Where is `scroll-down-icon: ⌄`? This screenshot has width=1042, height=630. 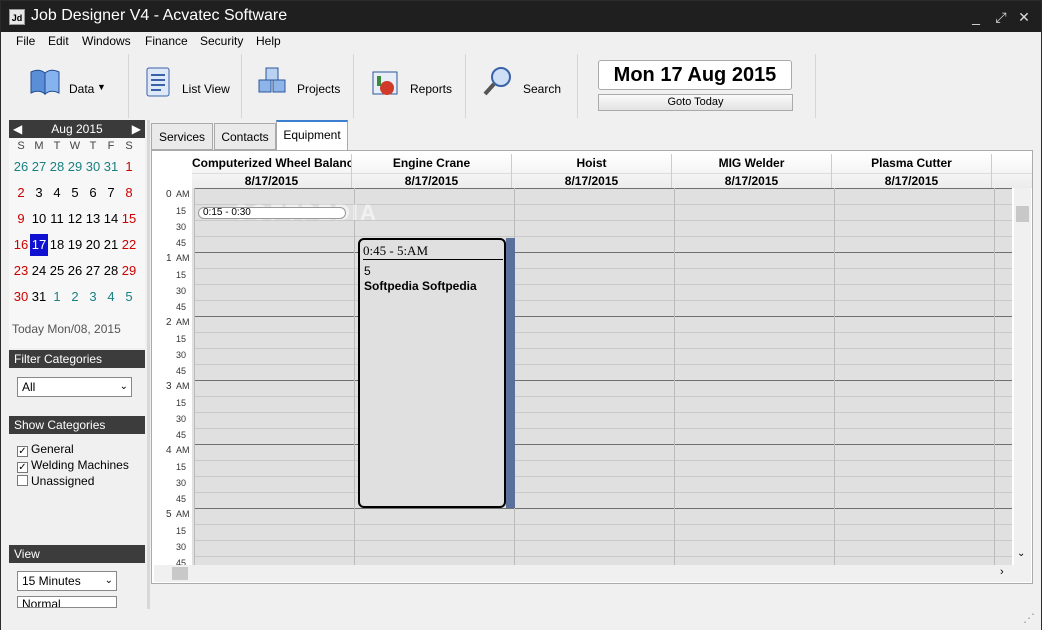
scroll-down-icon: ⌄ is located at coordinates (1021, 553).